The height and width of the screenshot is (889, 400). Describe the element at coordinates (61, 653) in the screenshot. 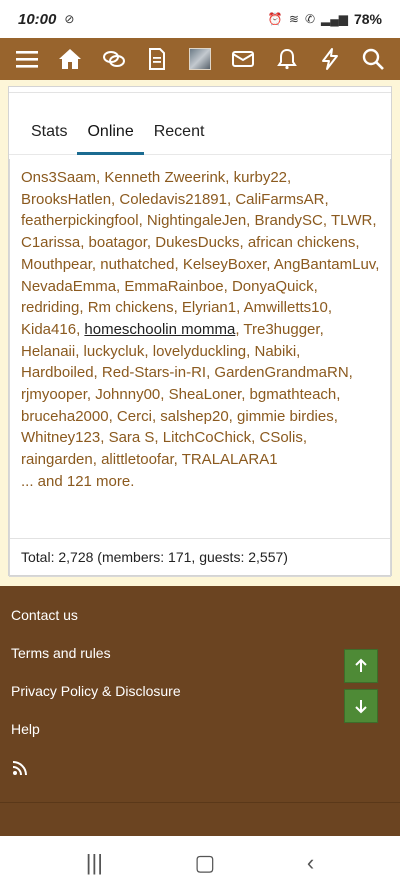

I see `footer-link-terms: Terms and rules` at that location.